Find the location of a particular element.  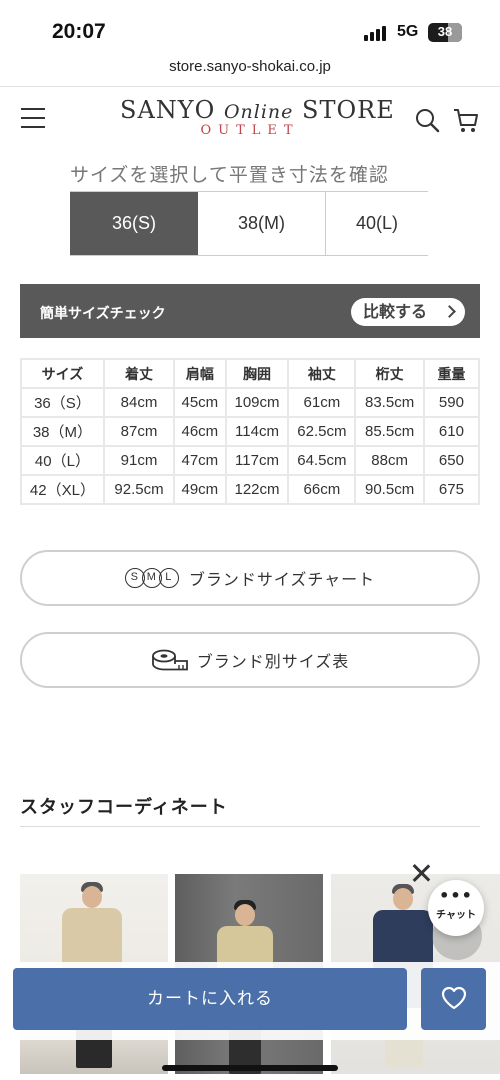

search-icon is located at coordinates (427, 120).